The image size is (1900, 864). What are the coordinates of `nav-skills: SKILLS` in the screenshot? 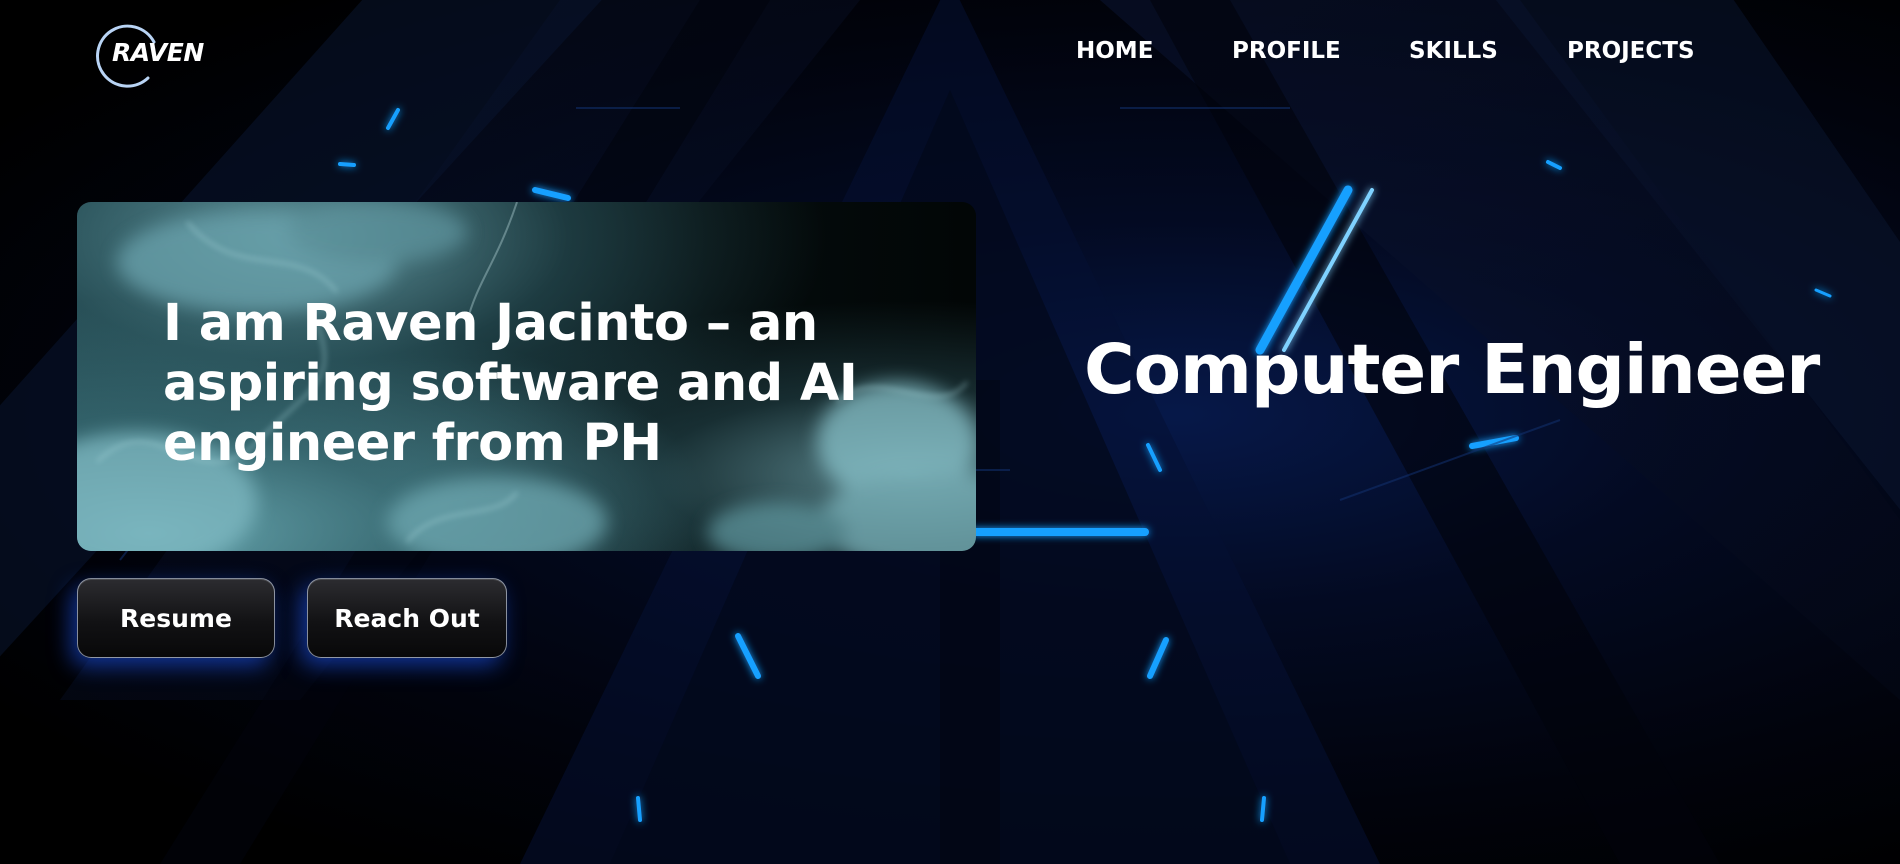 It's located at (1453, 51).